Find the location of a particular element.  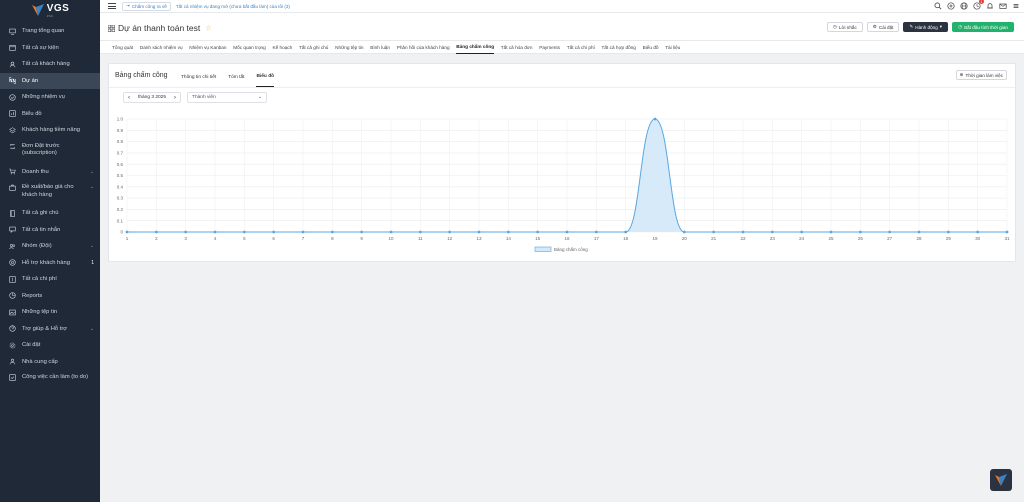

tab-9: Bảng chấm công is located at coordinates (475, 47).